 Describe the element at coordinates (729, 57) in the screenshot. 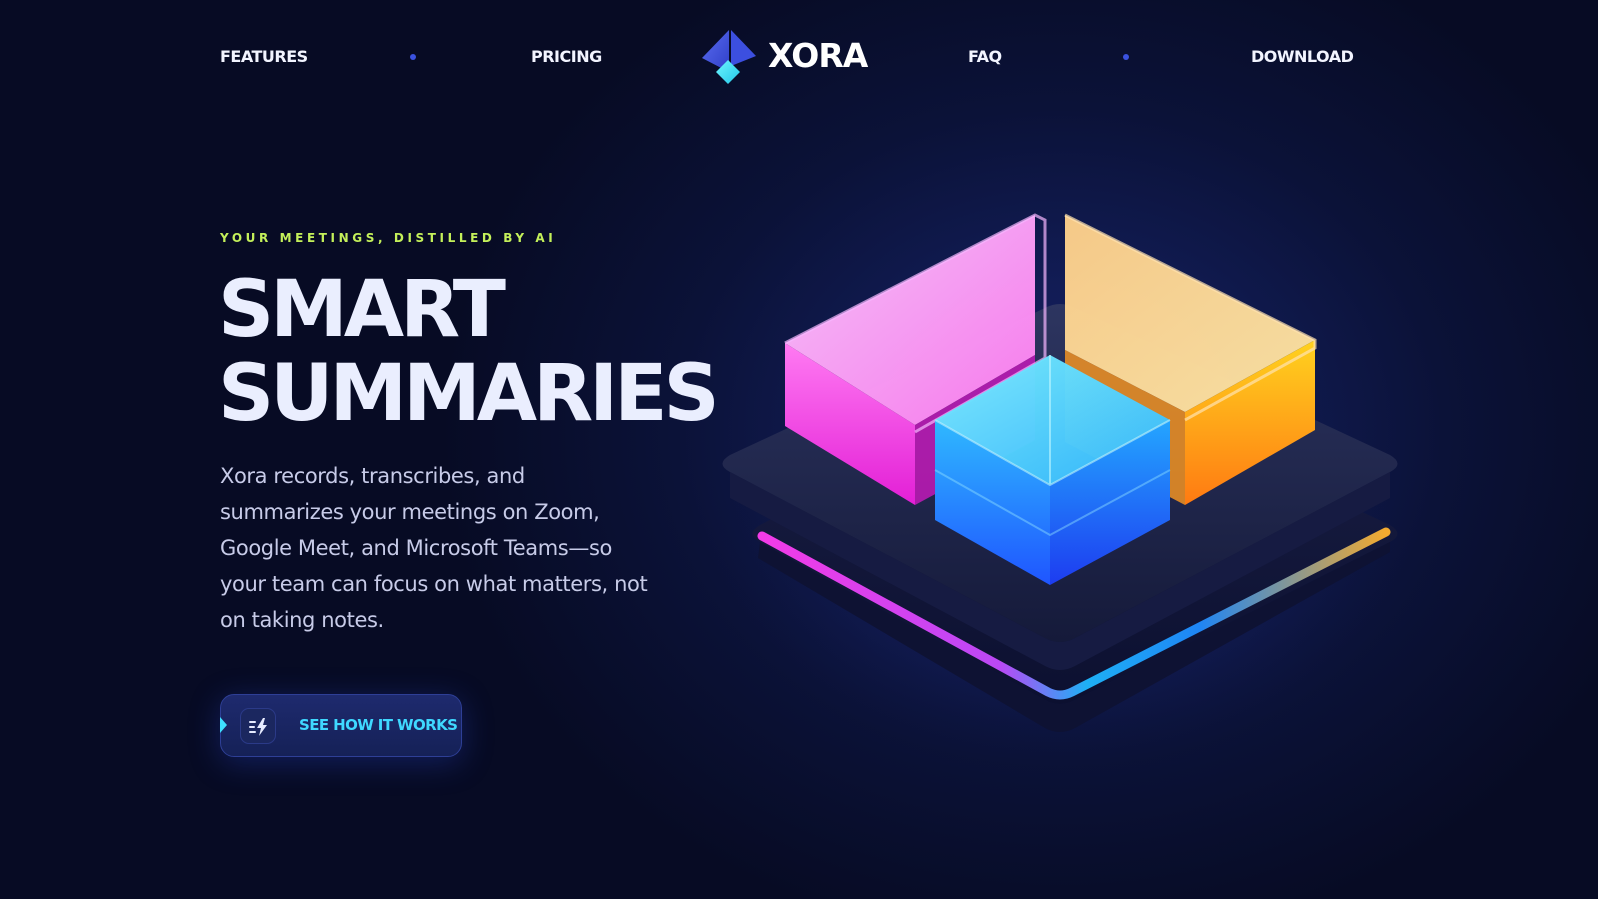

I see `xora-logo-icon` at that location.